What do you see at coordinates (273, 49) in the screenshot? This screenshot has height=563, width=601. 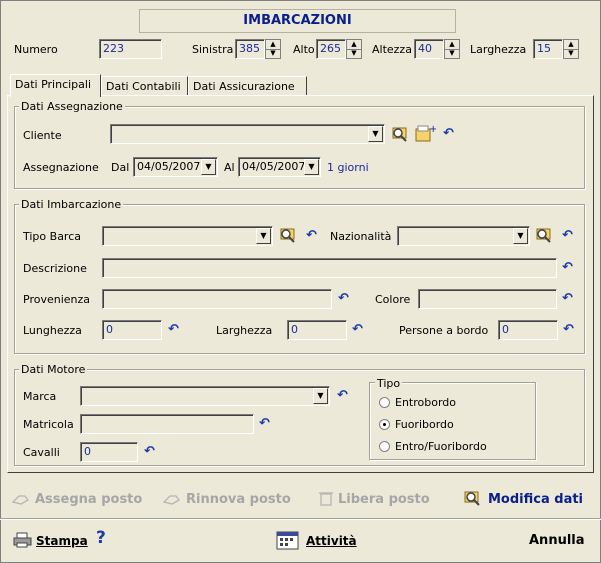 I see `sinistra-spinner: ▲ ▼` at bounding box center [273, 49].